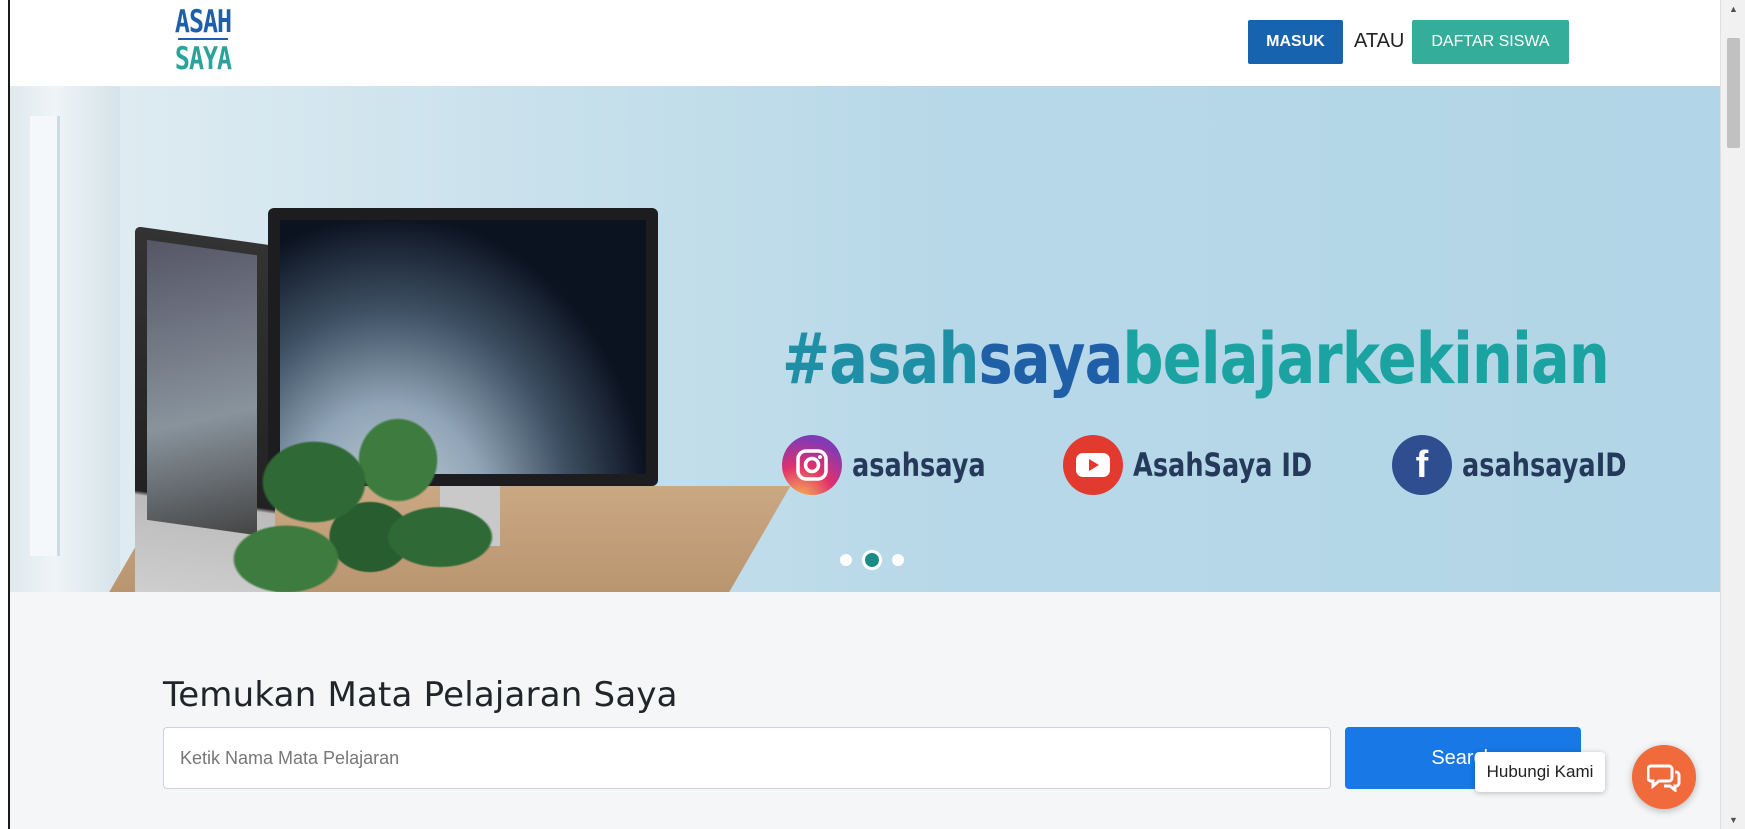  I want to click on scroll-down-arrow-icon: ▼, so click(1733, 820).